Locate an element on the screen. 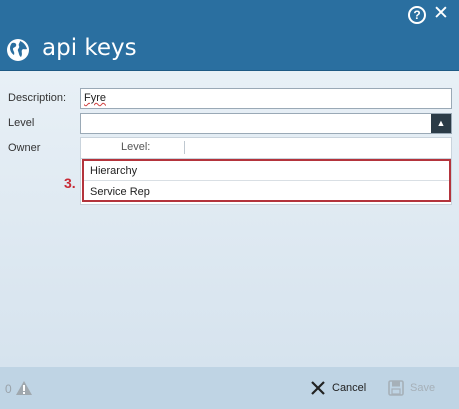  description-value: Fyre is located at coordinates (95, 98).